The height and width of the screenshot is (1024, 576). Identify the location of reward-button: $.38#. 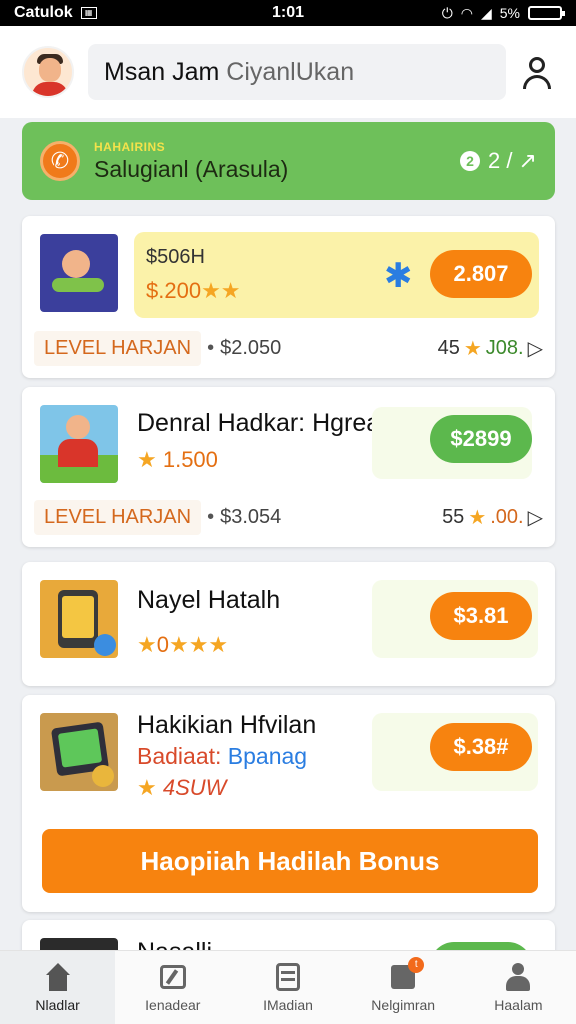
(481, 747).